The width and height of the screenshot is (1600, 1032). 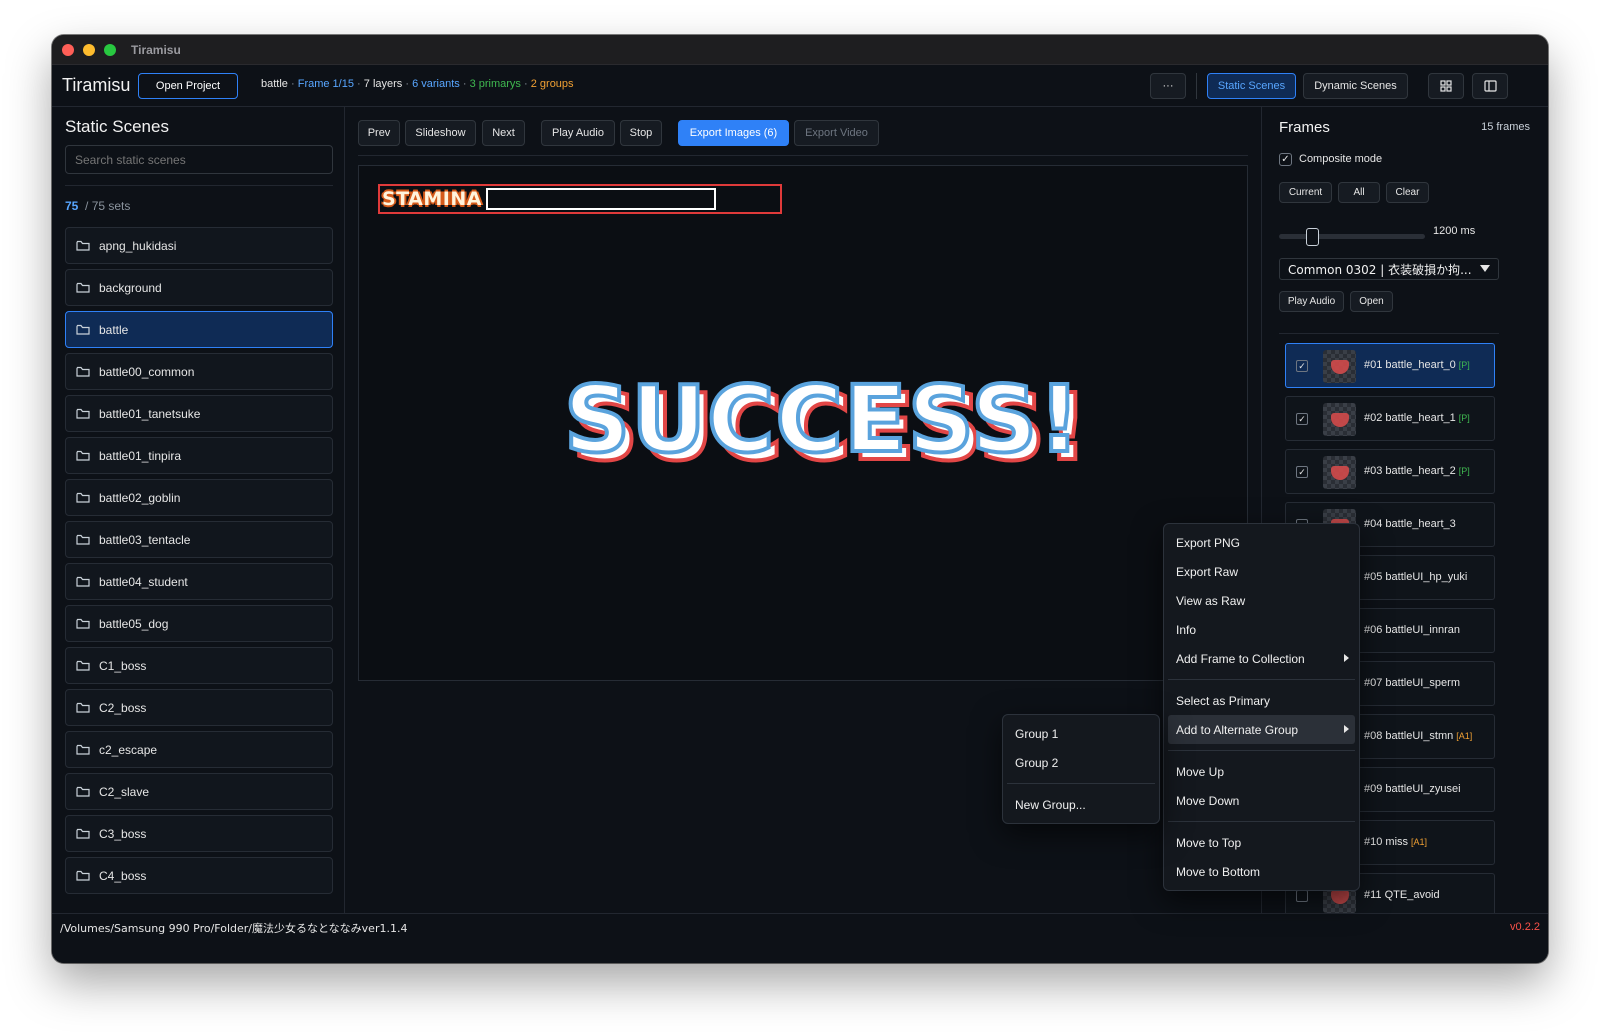 I want to click on more-button: ···, so click(x=1168, y=86).